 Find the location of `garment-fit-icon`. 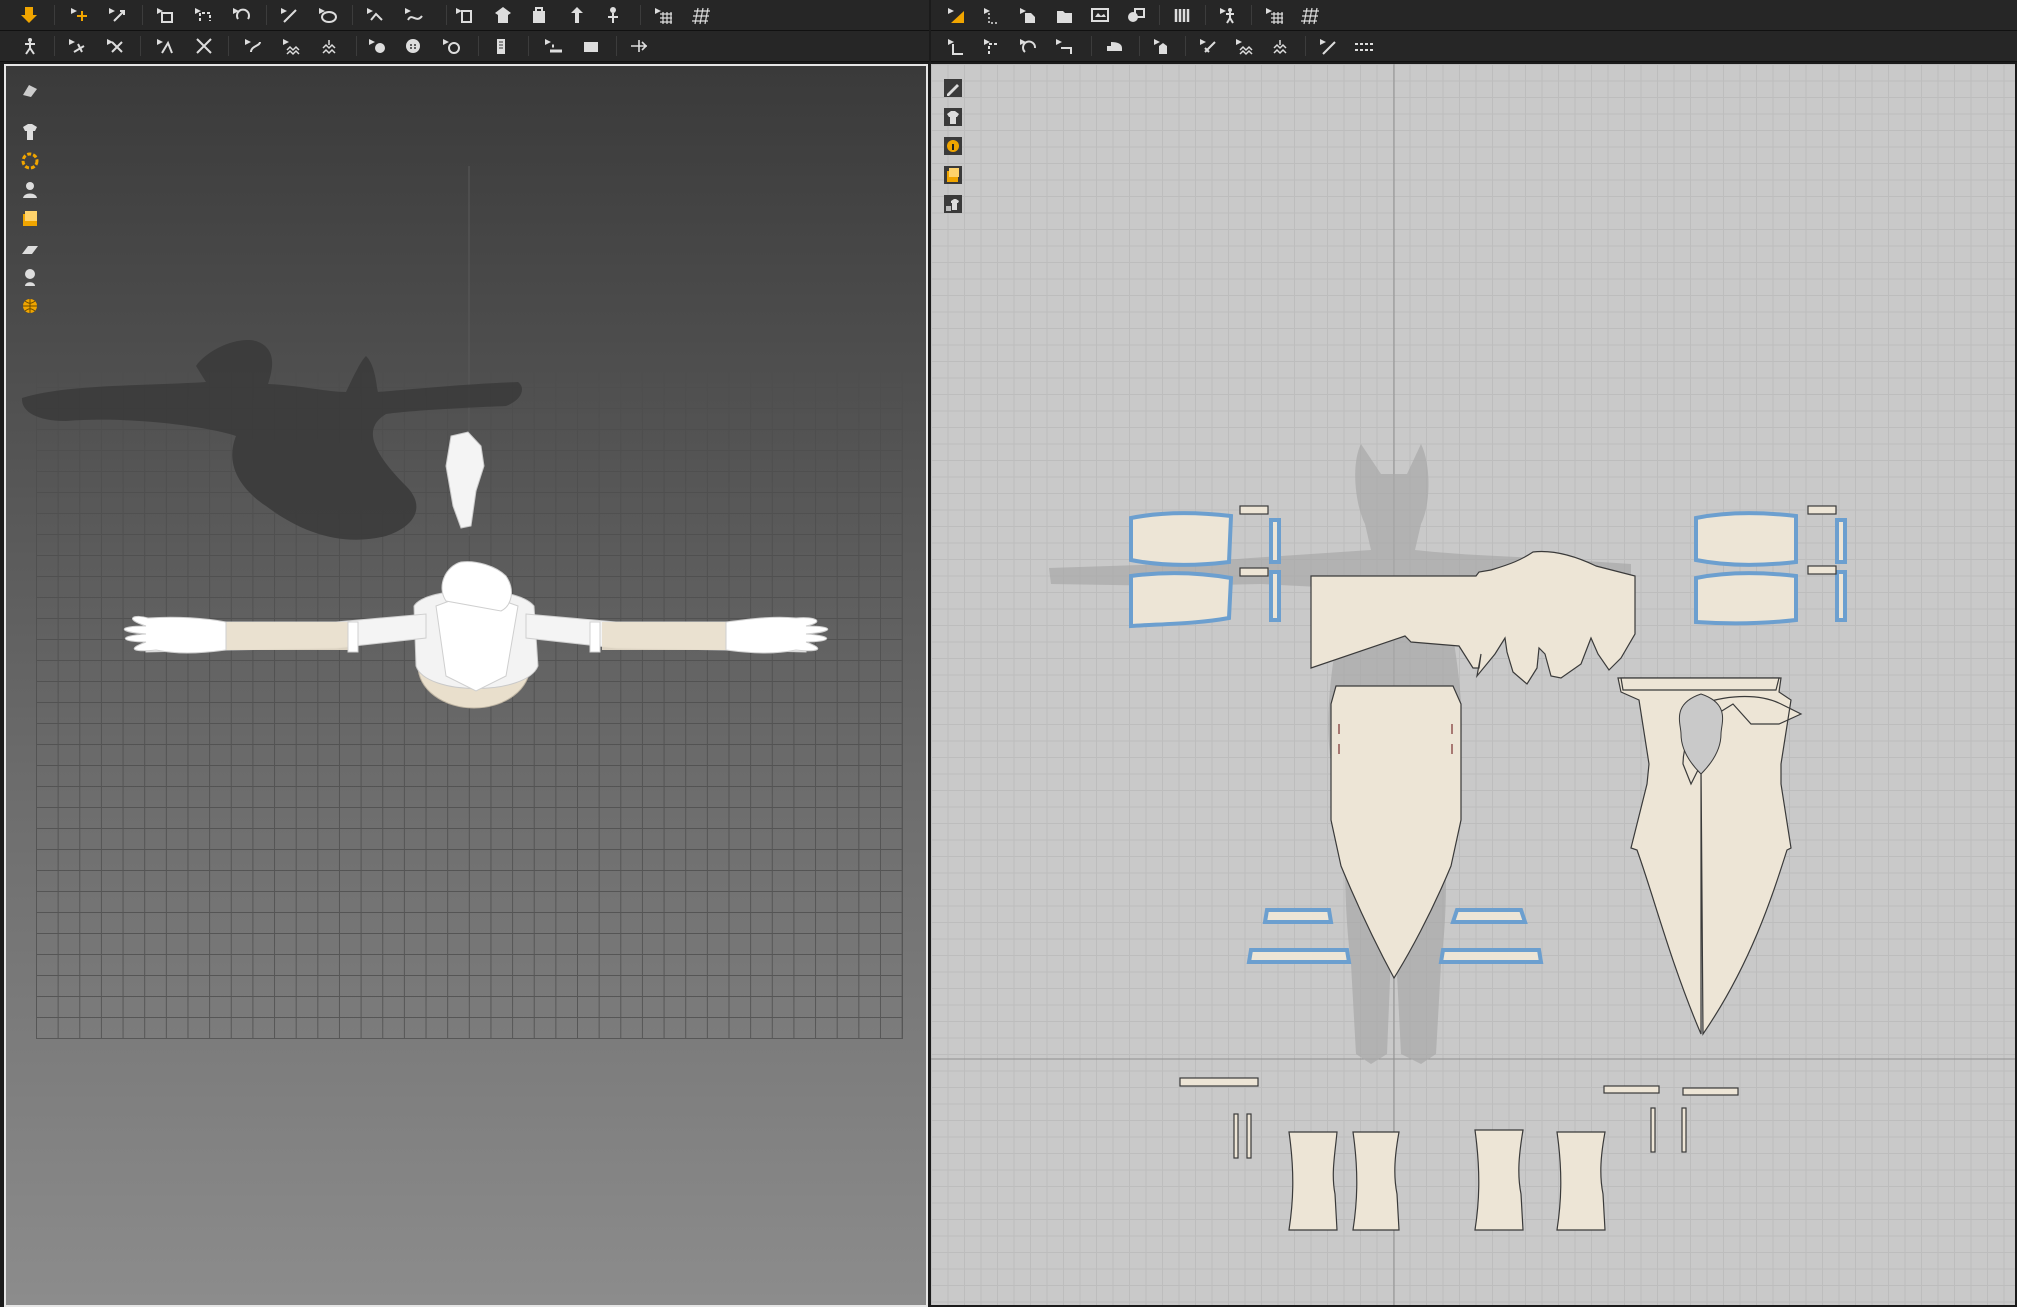

garment-fit-icon is located at coordinates (1162, 46).